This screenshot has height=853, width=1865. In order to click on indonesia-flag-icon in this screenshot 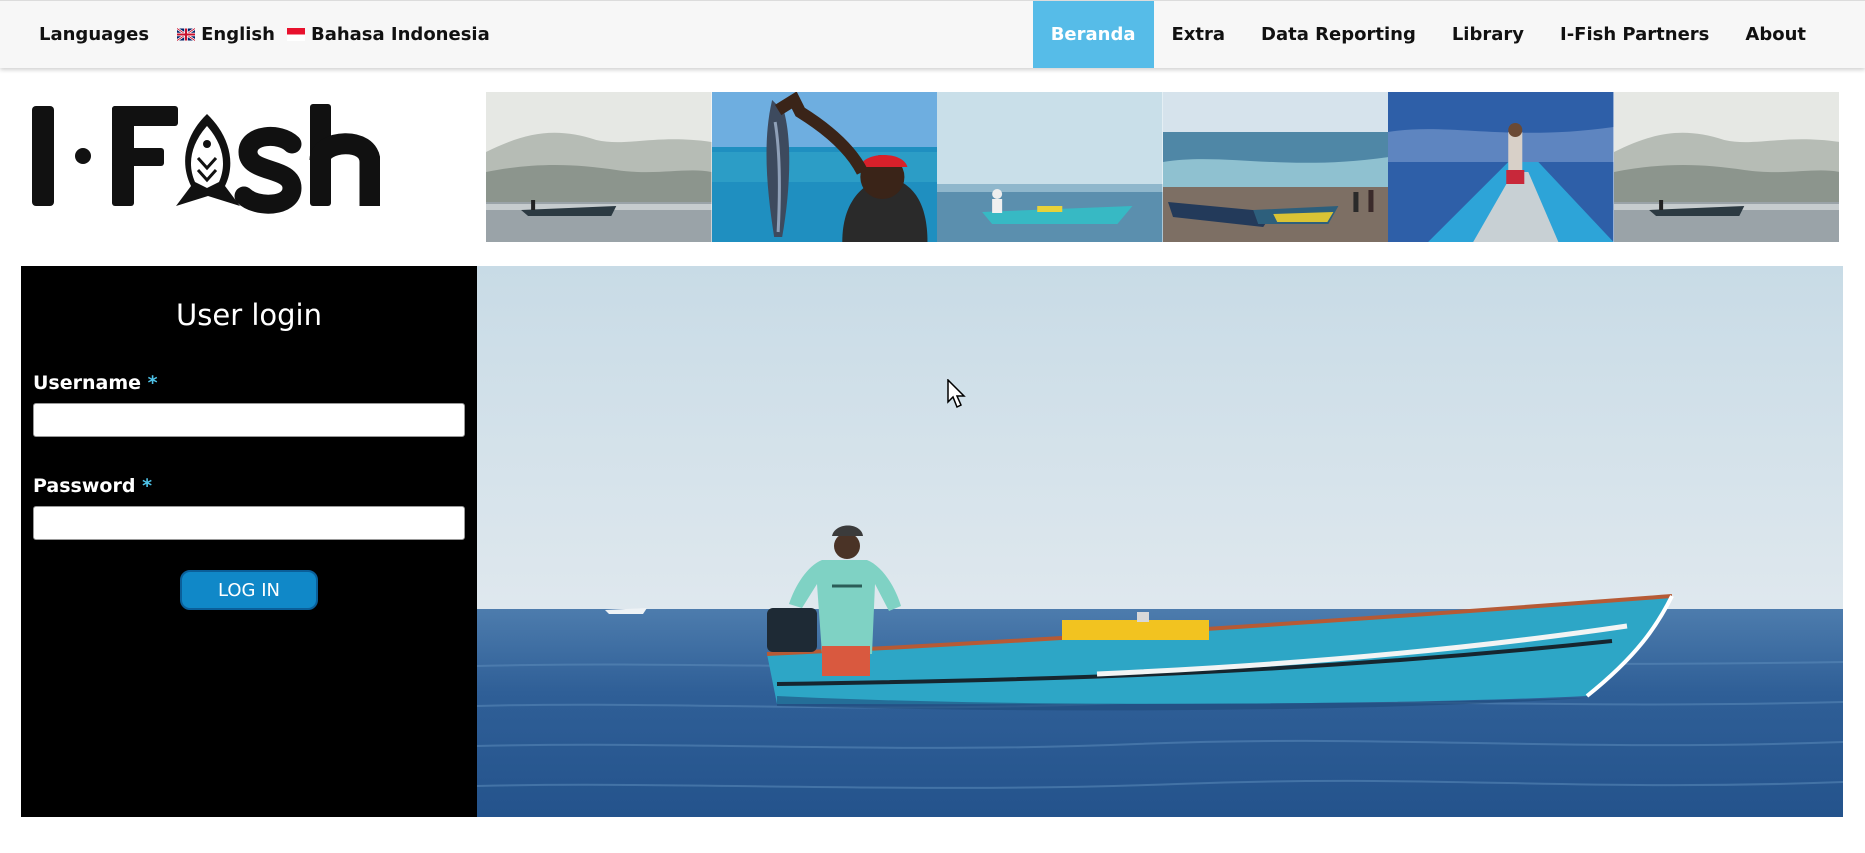, I will do `click(295, 34)`.